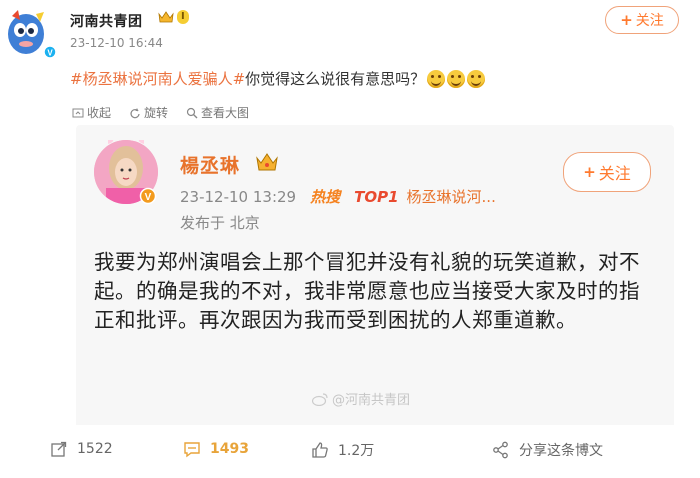 This screenshot has width=700, height=478. I want to click on rotate-button: 旋转, so click(148, 112).